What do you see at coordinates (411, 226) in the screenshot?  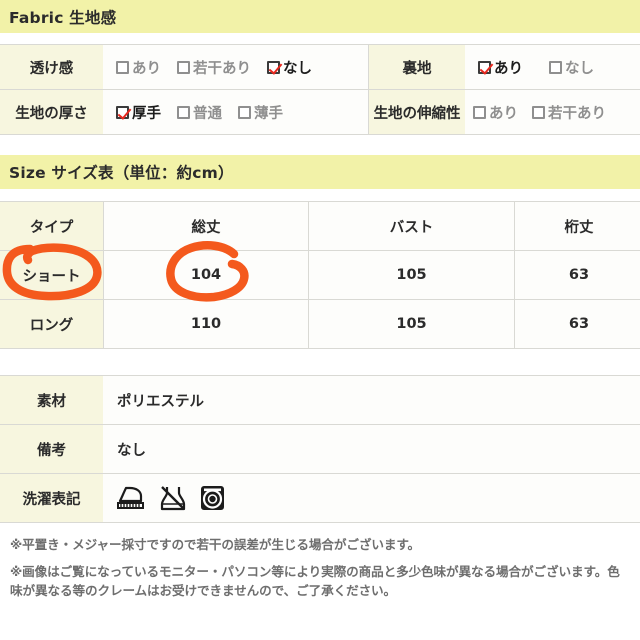 I see `size-col-header-bust: バスト` at bounding box center [411, 226].